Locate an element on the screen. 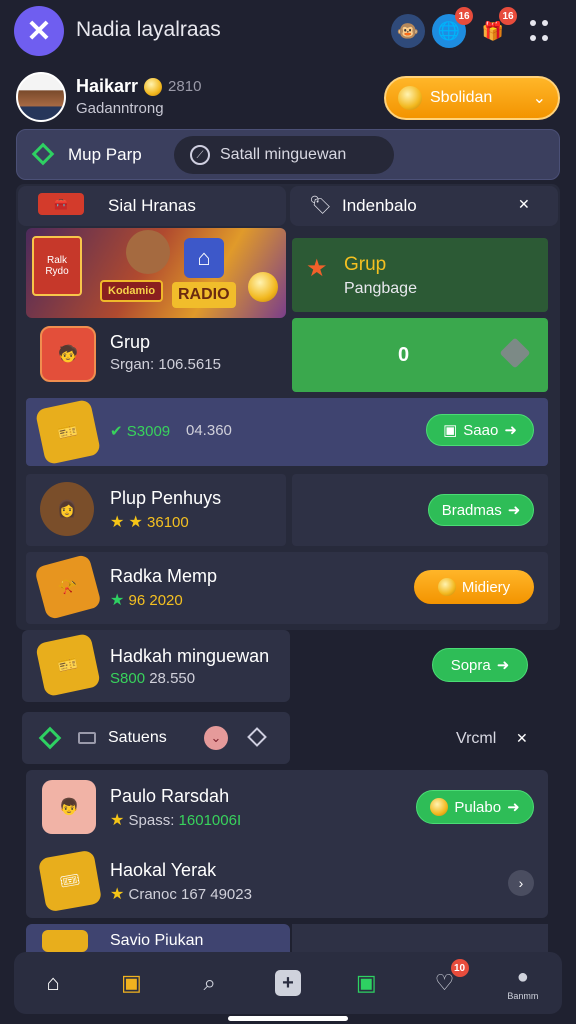 The width and height of the screenshot is (576, 1024). diamond-outline-icon is located at coordinates (257, 737).